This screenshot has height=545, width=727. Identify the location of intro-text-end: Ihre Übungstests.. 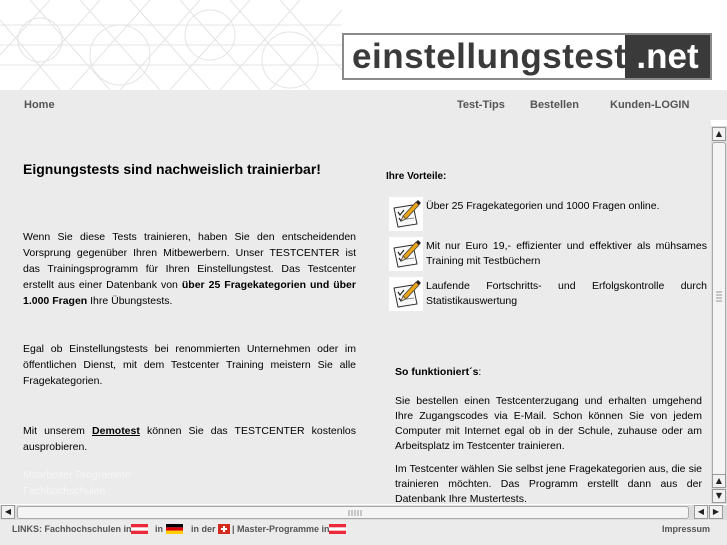
(130, 301).